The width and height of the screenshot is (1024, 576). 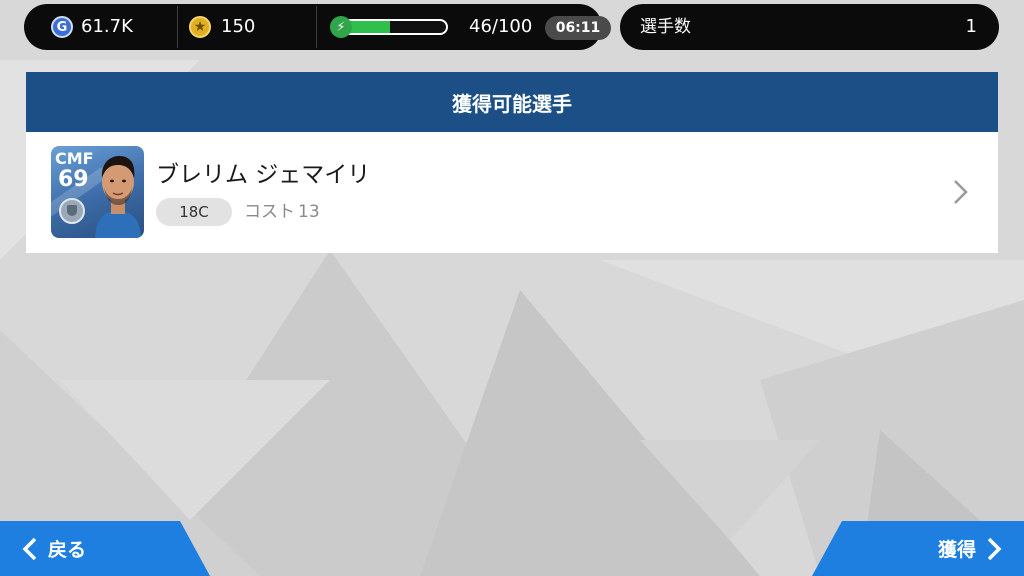 I want to click on back-button-label: 戻る, so click(x=67, y=550).